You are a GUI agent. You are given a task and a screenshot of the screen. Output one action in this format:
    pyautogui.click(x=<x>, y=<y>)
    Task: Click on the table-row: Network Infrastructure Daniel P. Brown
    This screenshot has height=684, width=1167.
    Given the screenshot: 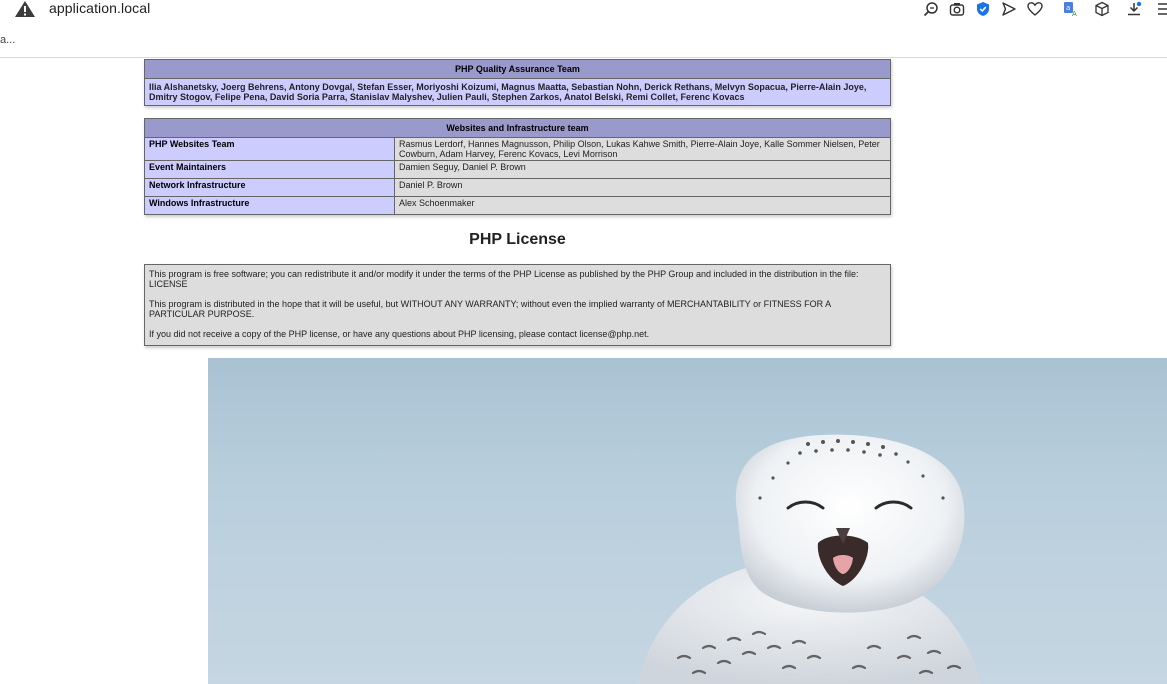 What is the action you would take?
    pyautogui.click(x=517, y=187)
    